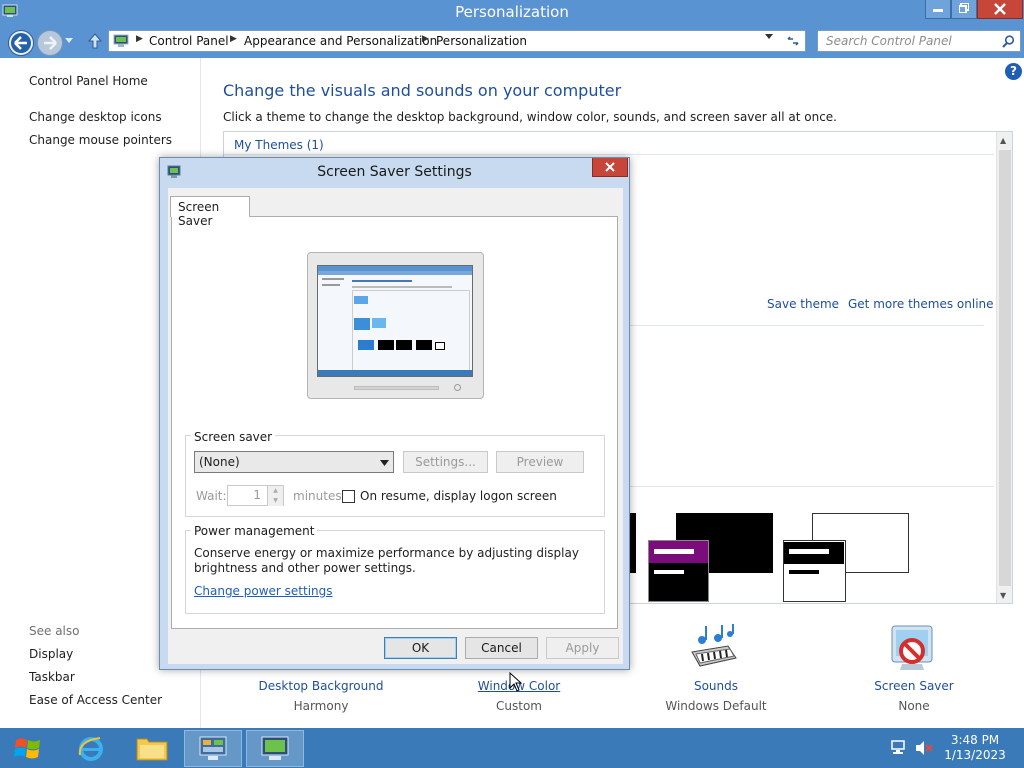  I want to click on search-placeholder: Search Control Panel, so click(889, 41).